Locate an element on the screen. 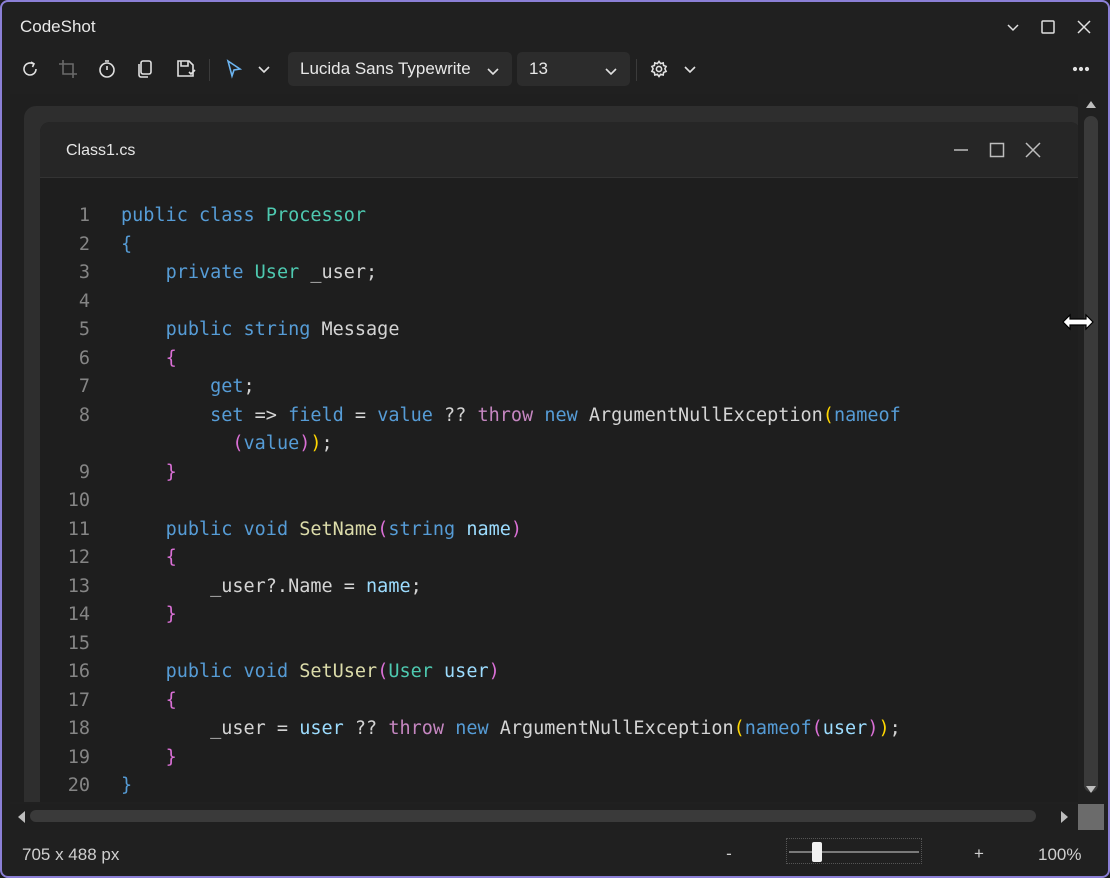  code-token: SetName is located at coordinates (338, 529).